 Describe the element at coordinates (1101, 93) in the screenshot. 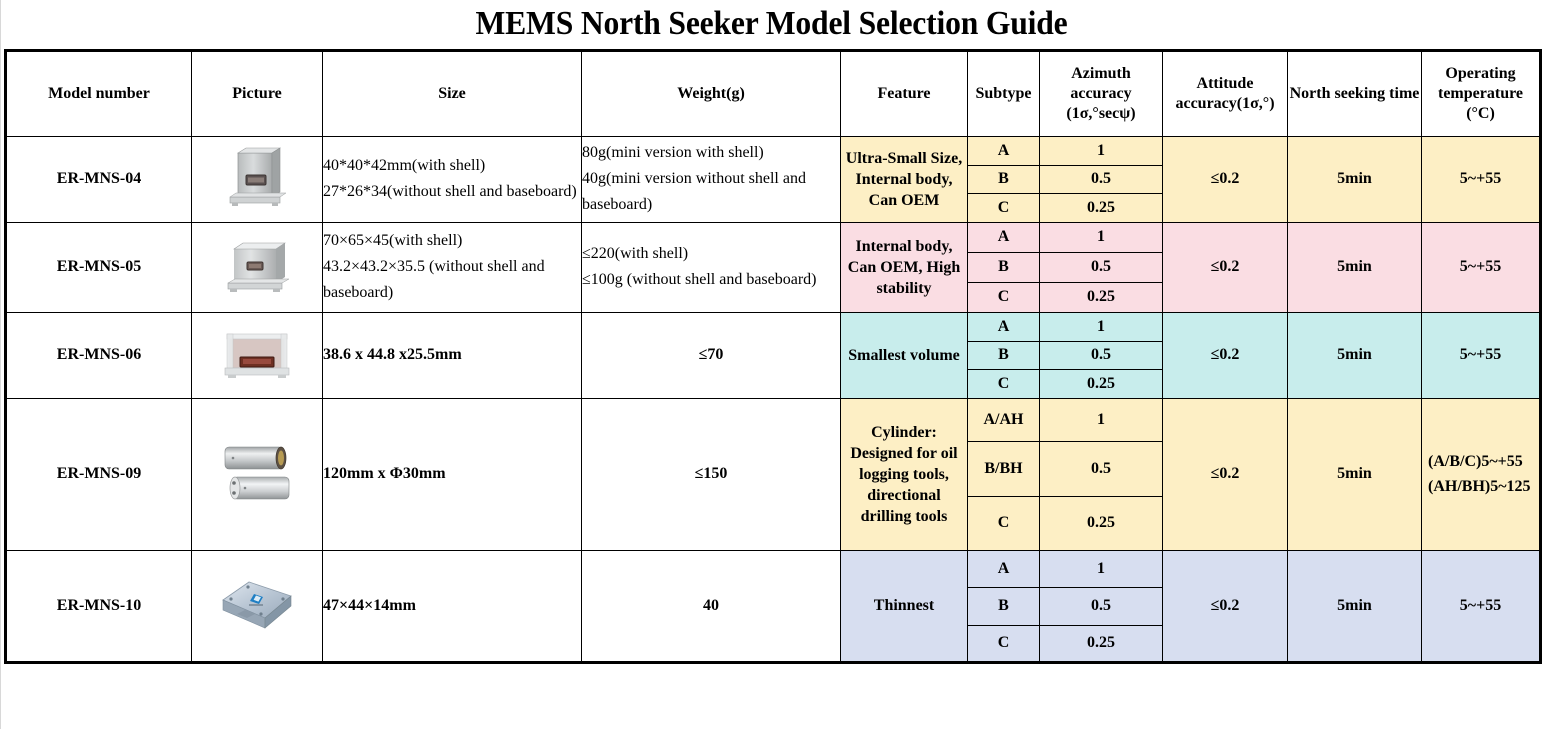

I see `header-azimuth-accuracy: Azimuth accuracy (1σ,°secψ)` at that location.